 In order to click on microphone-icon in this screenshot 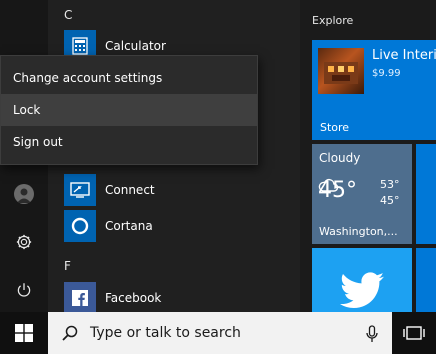, I will do `click(372, 334)`.